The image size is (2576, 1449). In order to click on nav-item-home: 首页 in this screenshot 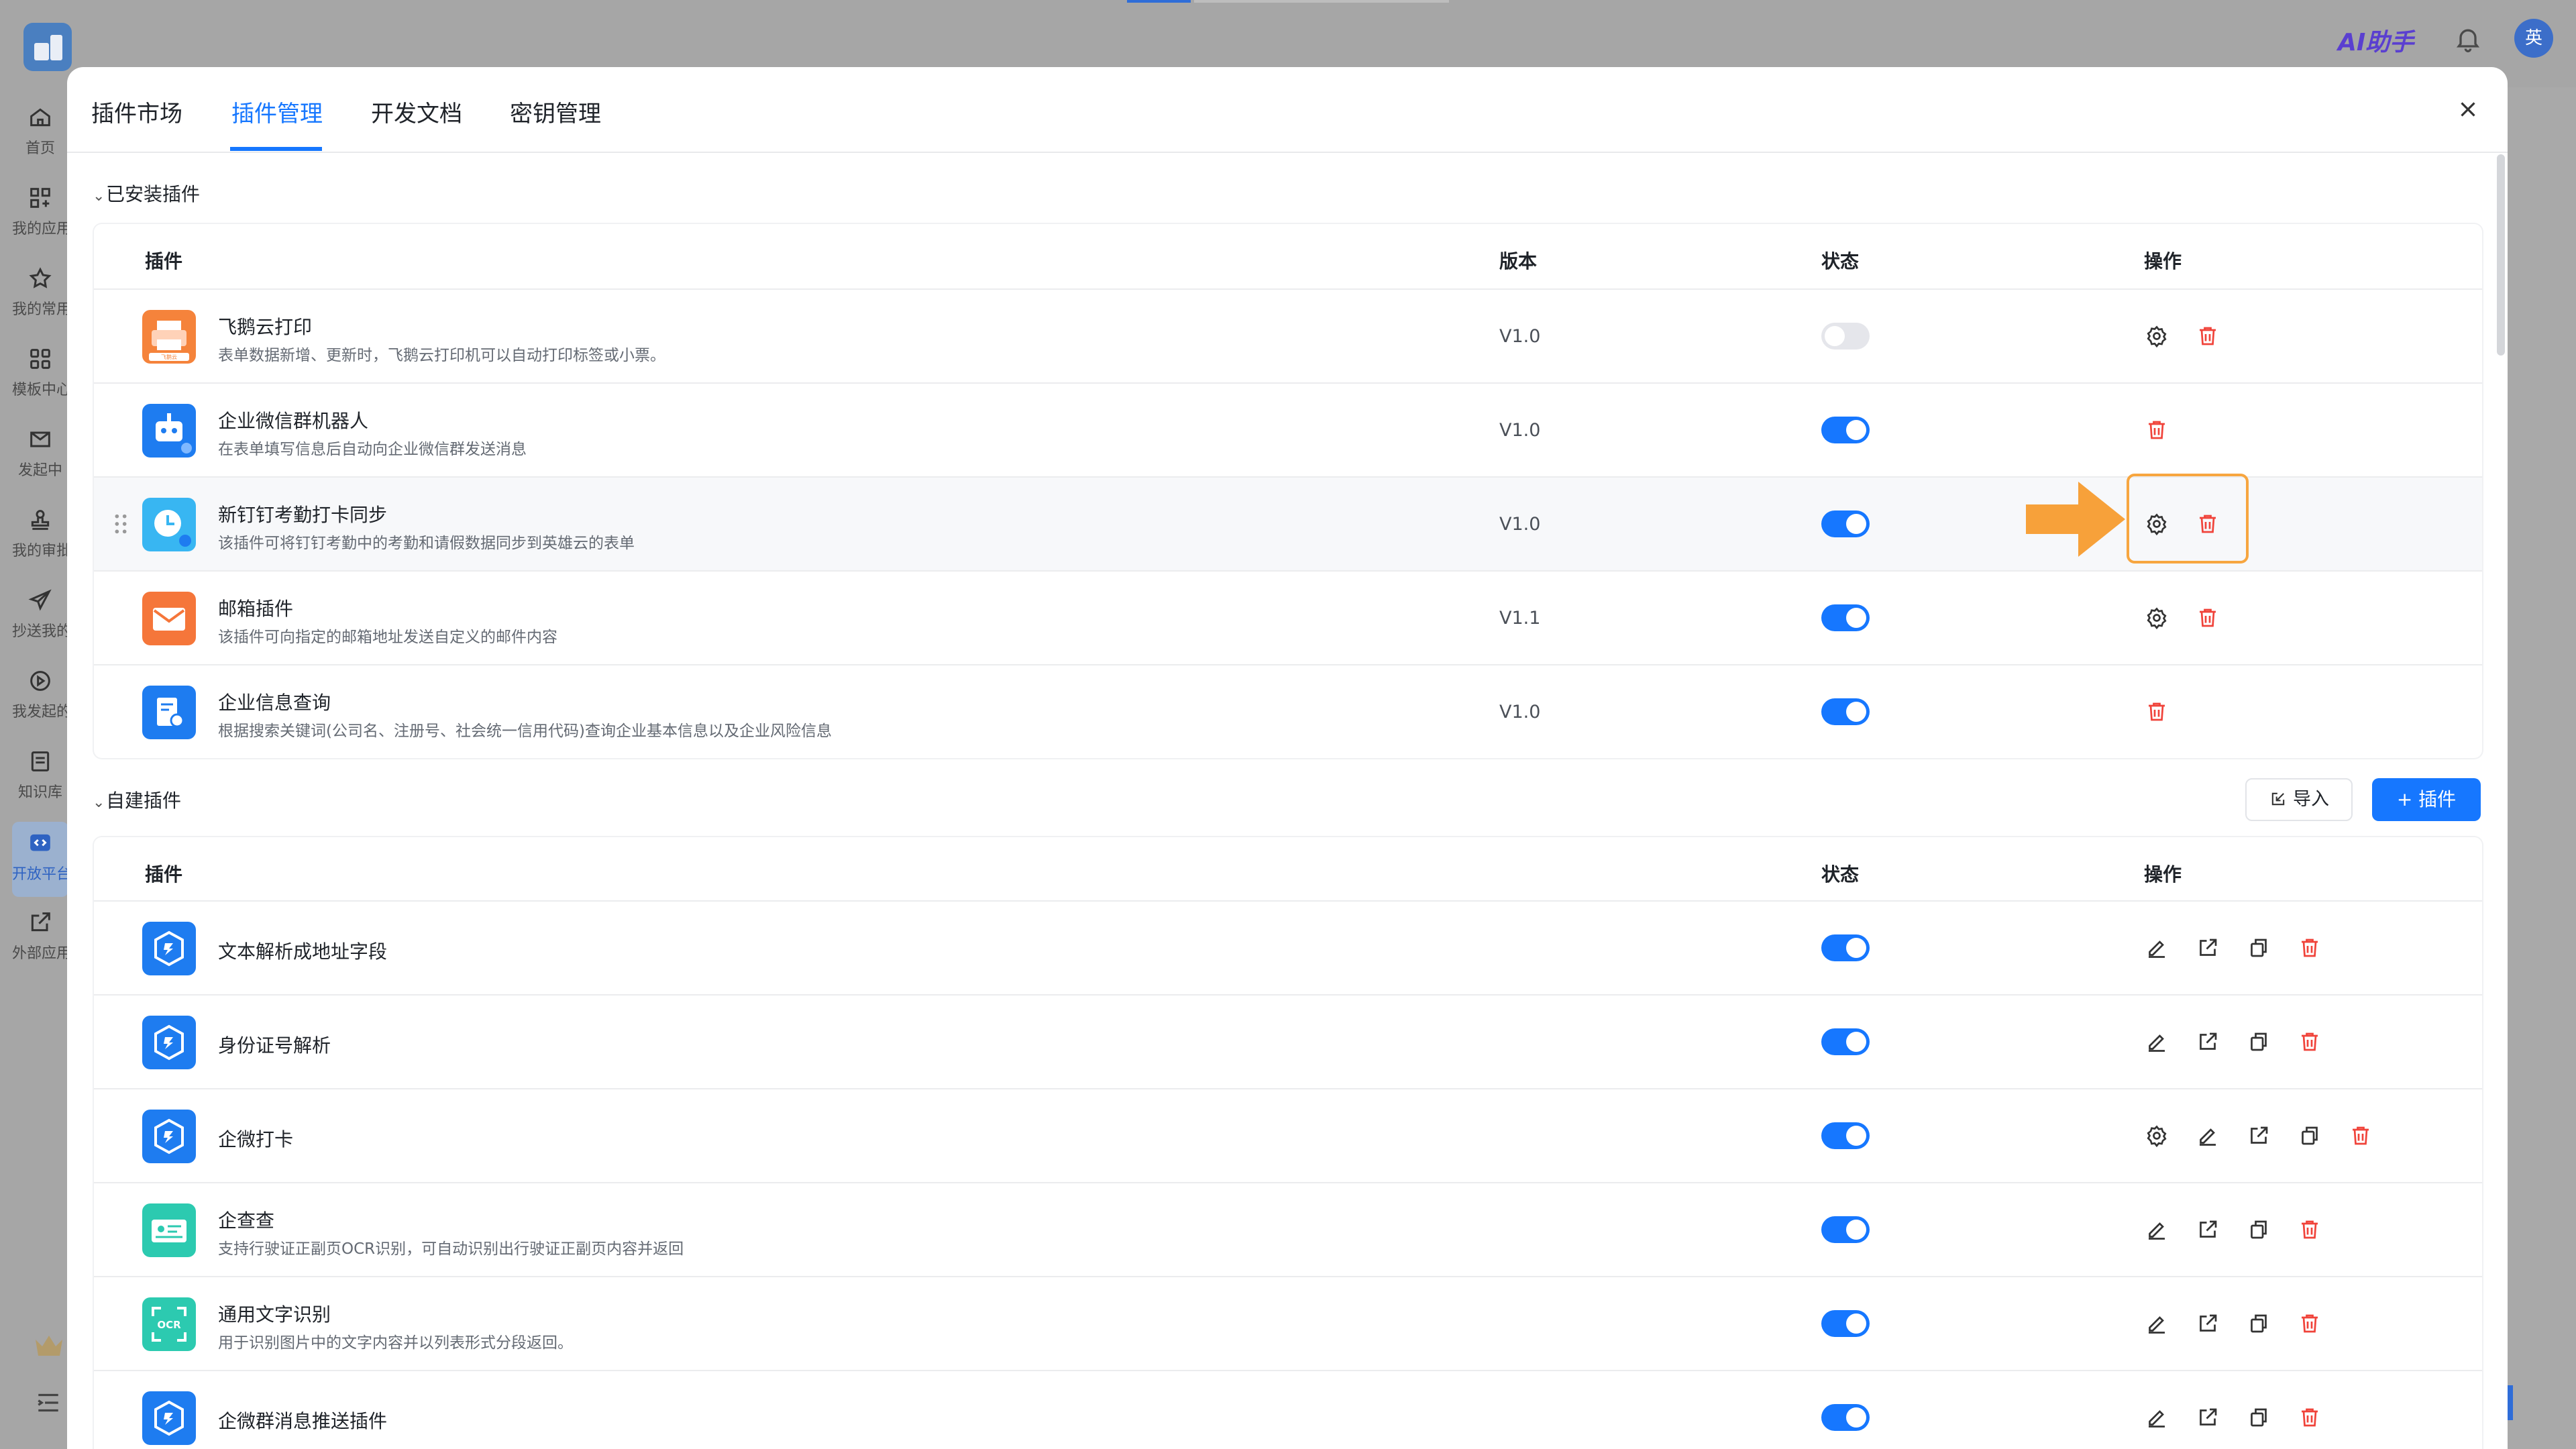, I will do `click(40, 137)`.